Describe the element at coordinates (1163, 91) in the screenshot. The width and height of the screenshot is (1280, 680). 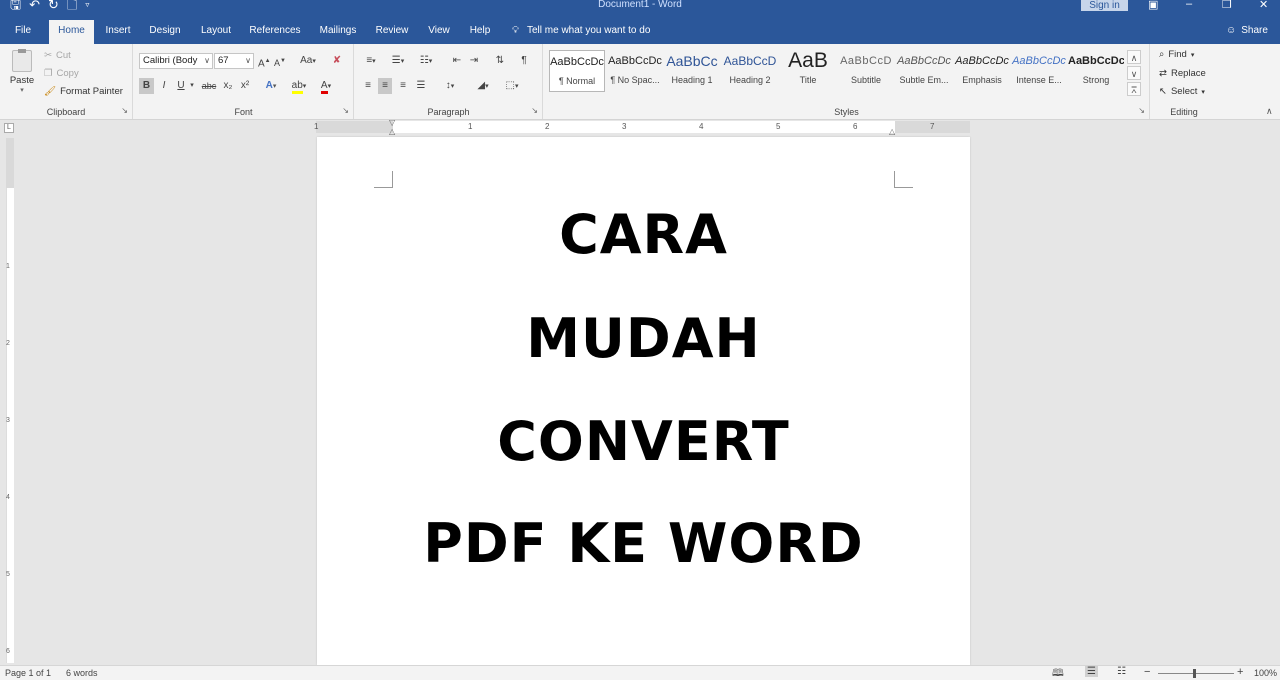
I see `cursor-icon: ↖` at that location.